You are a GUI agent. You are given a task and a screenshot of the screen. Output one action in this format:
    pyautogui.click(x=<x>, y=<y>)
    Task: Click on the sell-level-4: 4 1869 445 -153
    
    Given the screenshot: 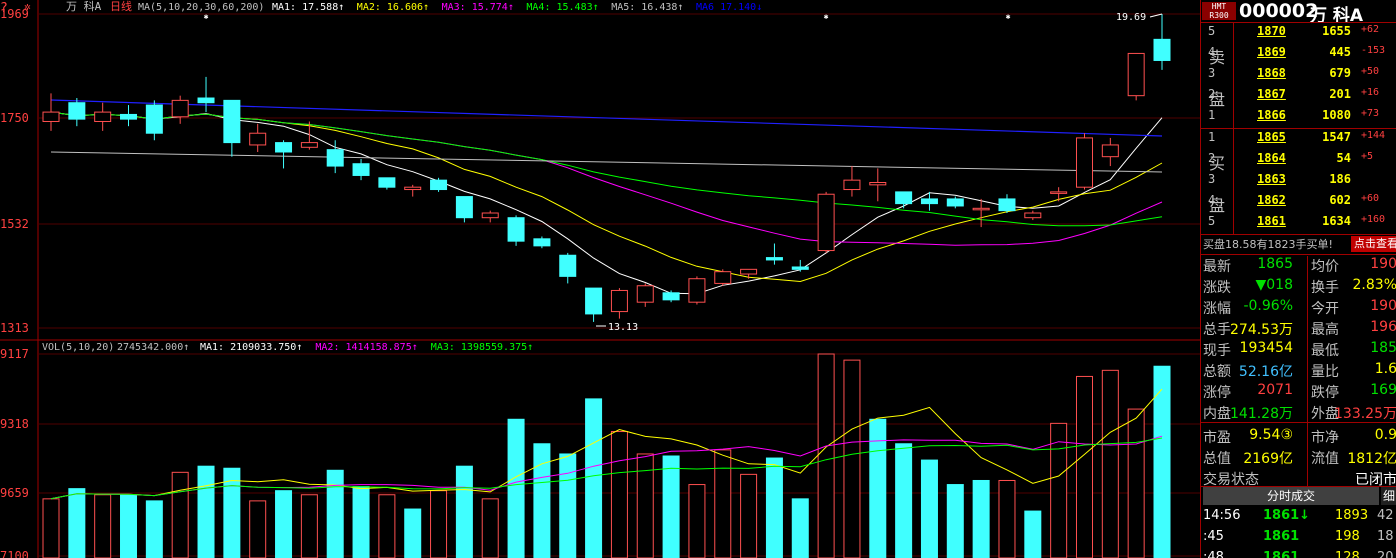 What is the action you would take?
    pyautogui.click(x=1298, y=55)
    